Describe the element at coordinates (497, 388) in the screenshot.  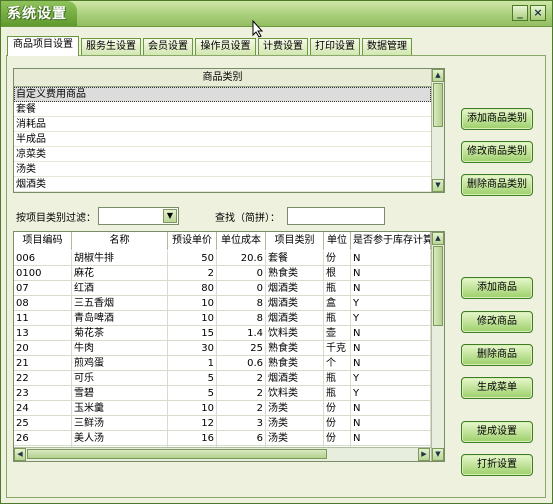
I see `generate-menu-button: 生成菜单` at that location.